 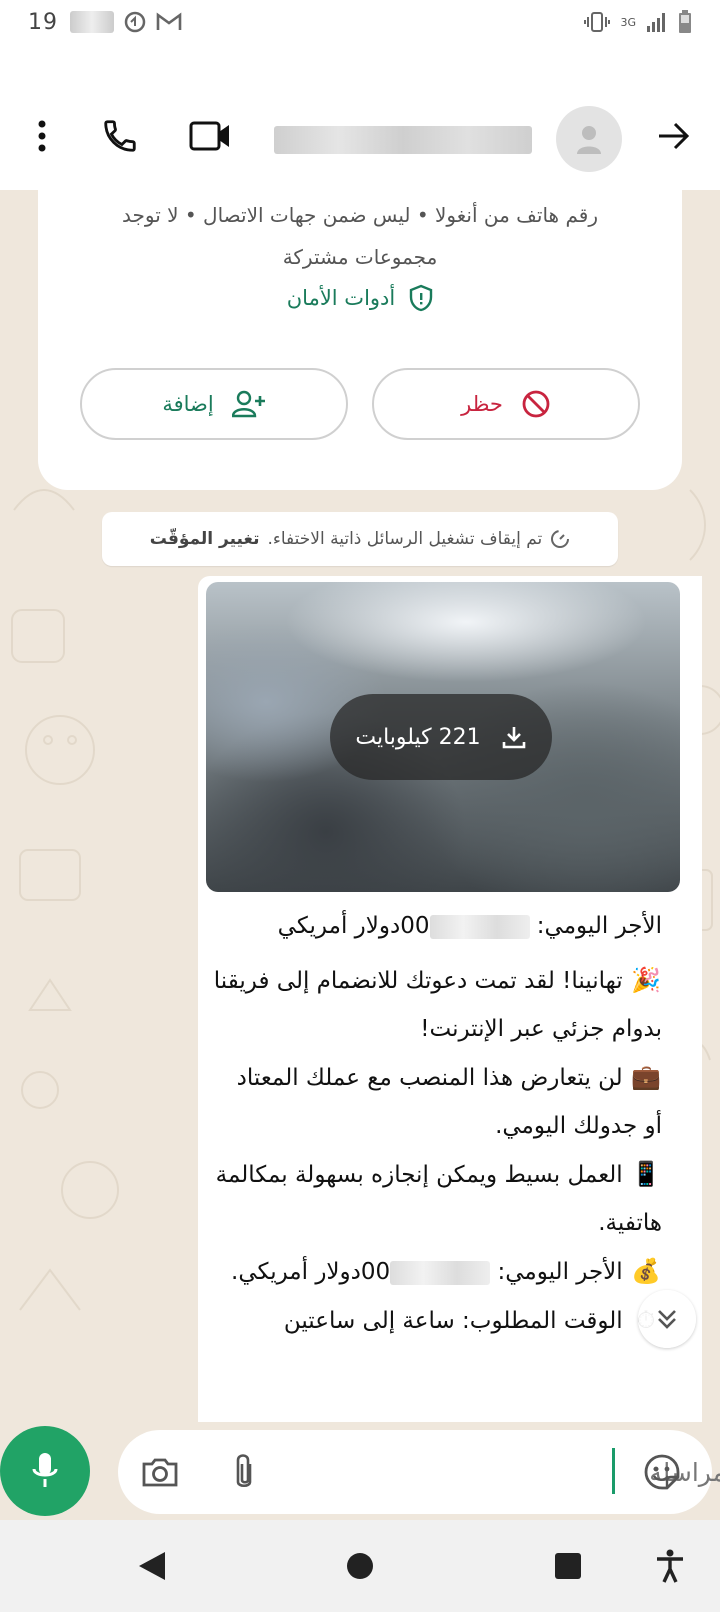 What do you see at coordinates (628, 22) in the screenshot?
I see `network-type: 3G` at bounding box center [628, 22].